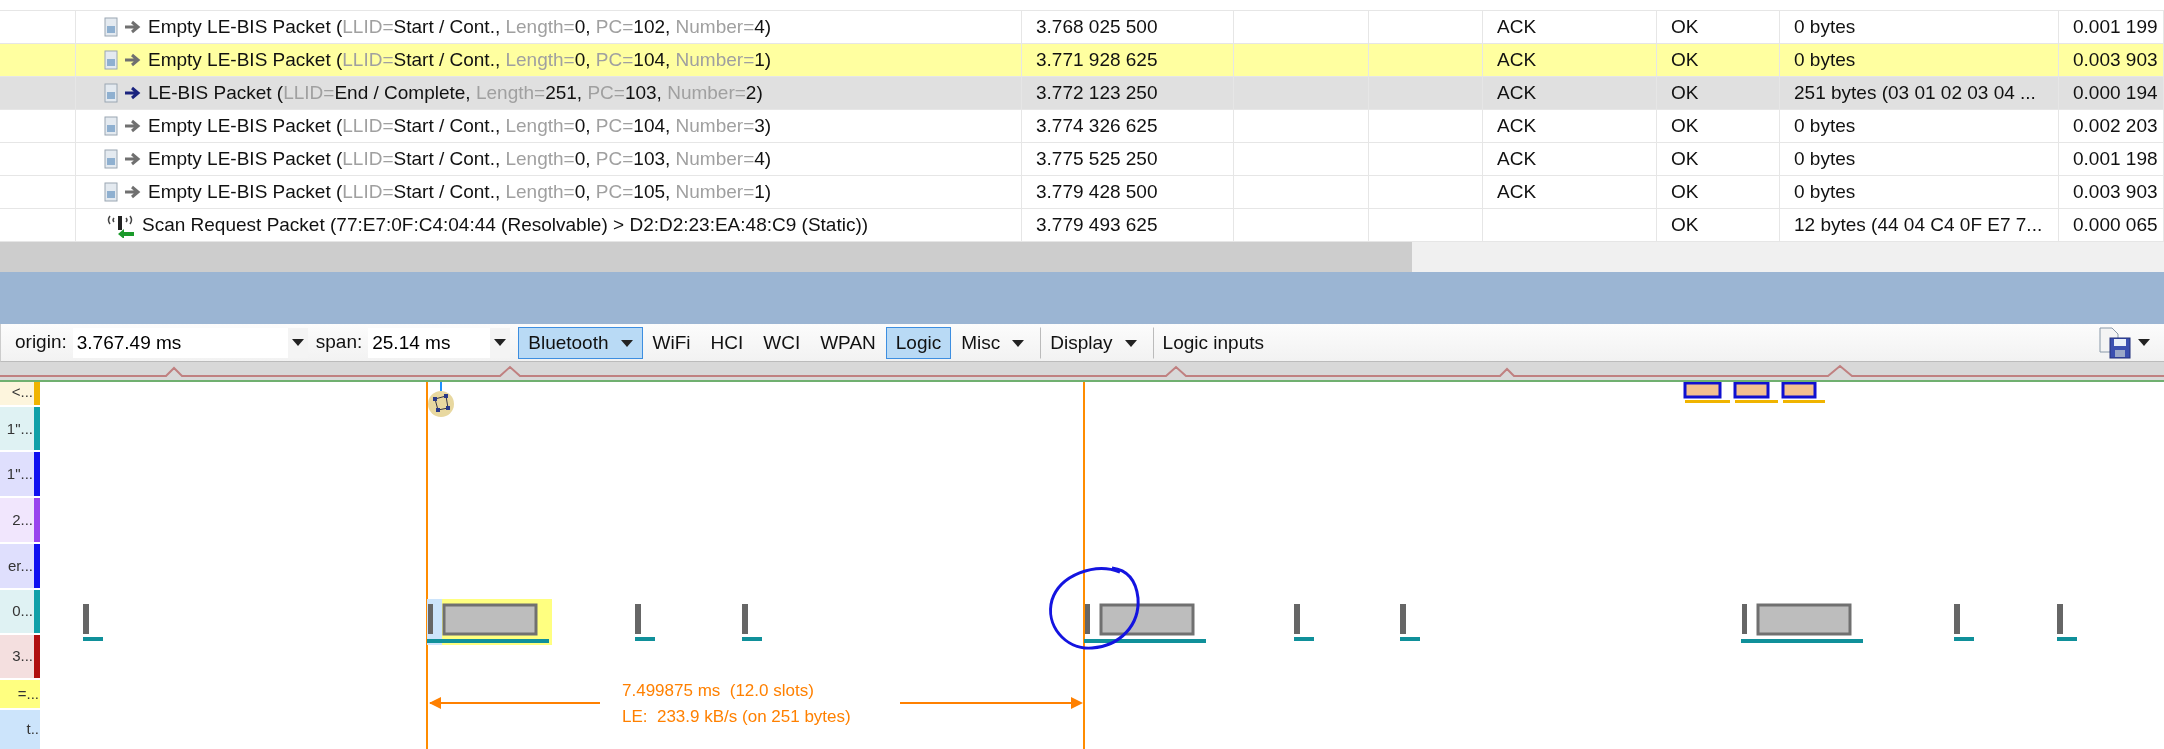 The height and width of the screenshot is (749, 2164). What do you see at coordinates (671, 342) in the screenshot?
I see `toolbar-tab: WiFi` at bounding box center [671, 342].